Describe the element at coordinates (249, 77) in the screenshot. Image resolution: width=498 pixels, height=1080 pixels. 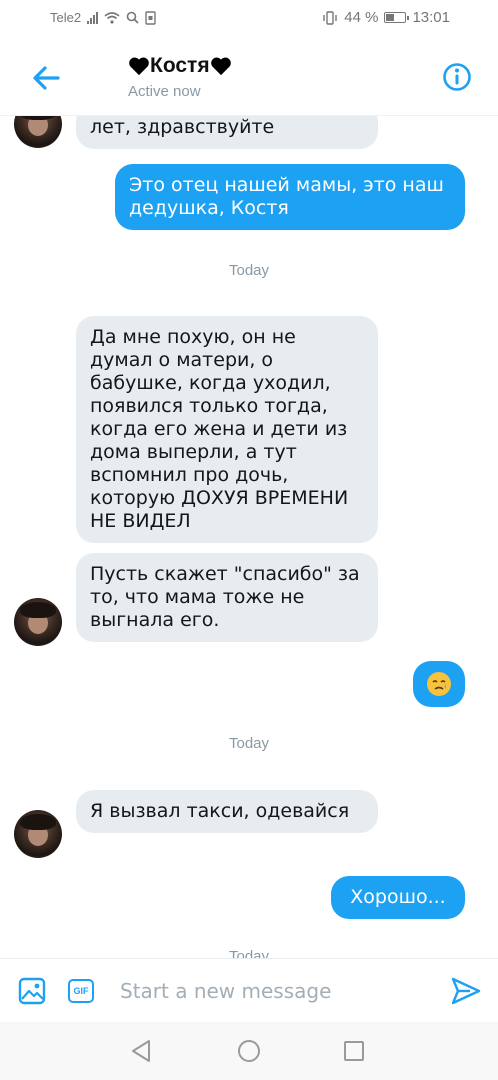
I see `conversation-header: Костя Active now` at that location.